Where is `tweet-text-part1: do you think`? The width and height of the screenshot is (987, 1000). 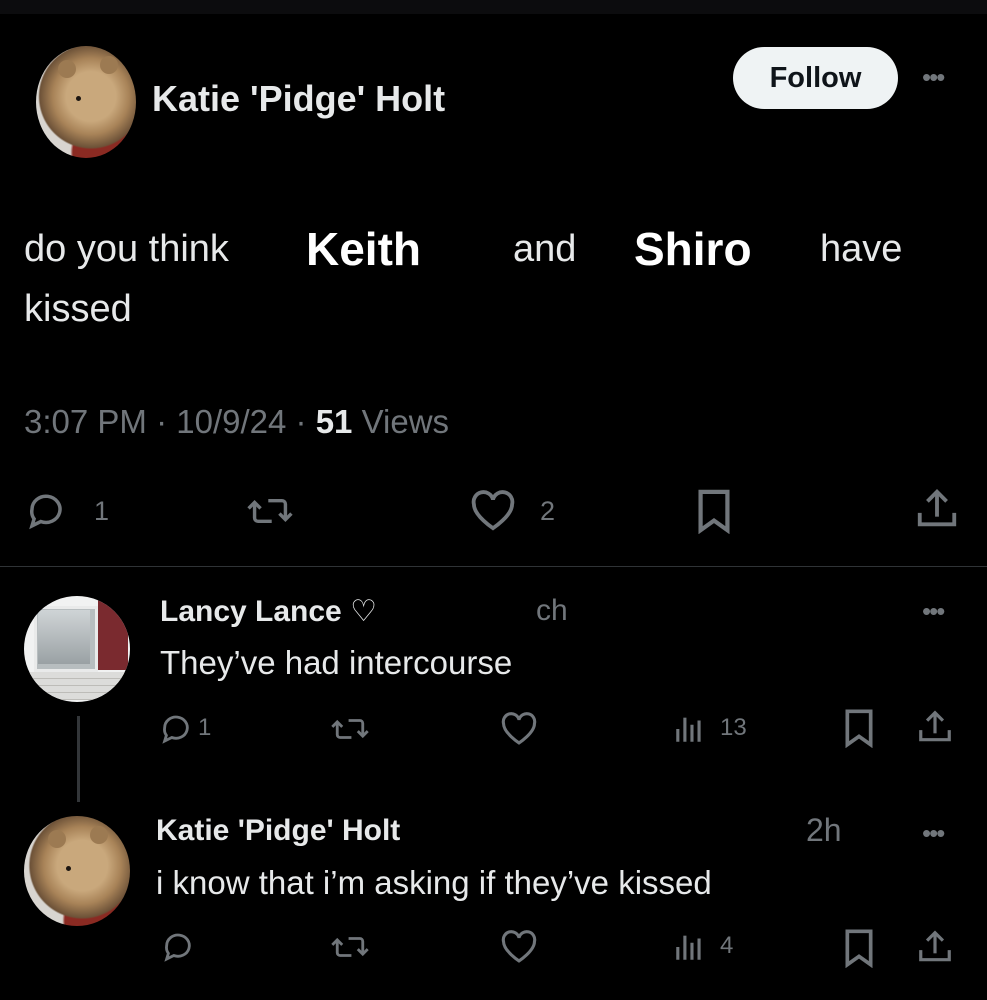
tweet-text-part1: do you think is located at coordinates (126, 249).